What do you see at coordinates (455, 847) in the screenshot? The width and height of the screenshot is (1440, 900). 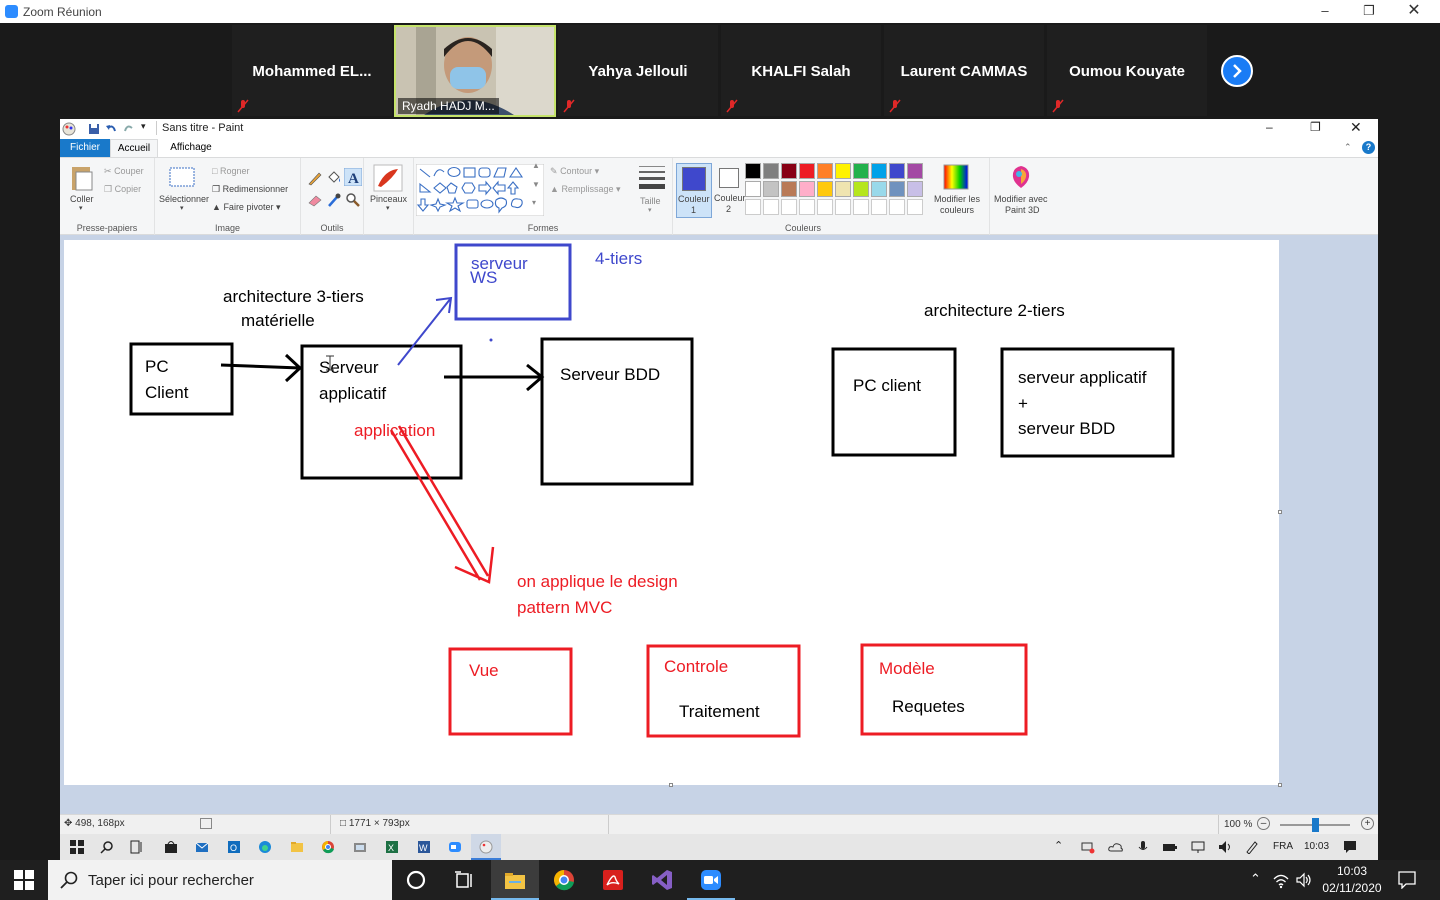 I see `zoom-icon` at bounding box center [455, 847].